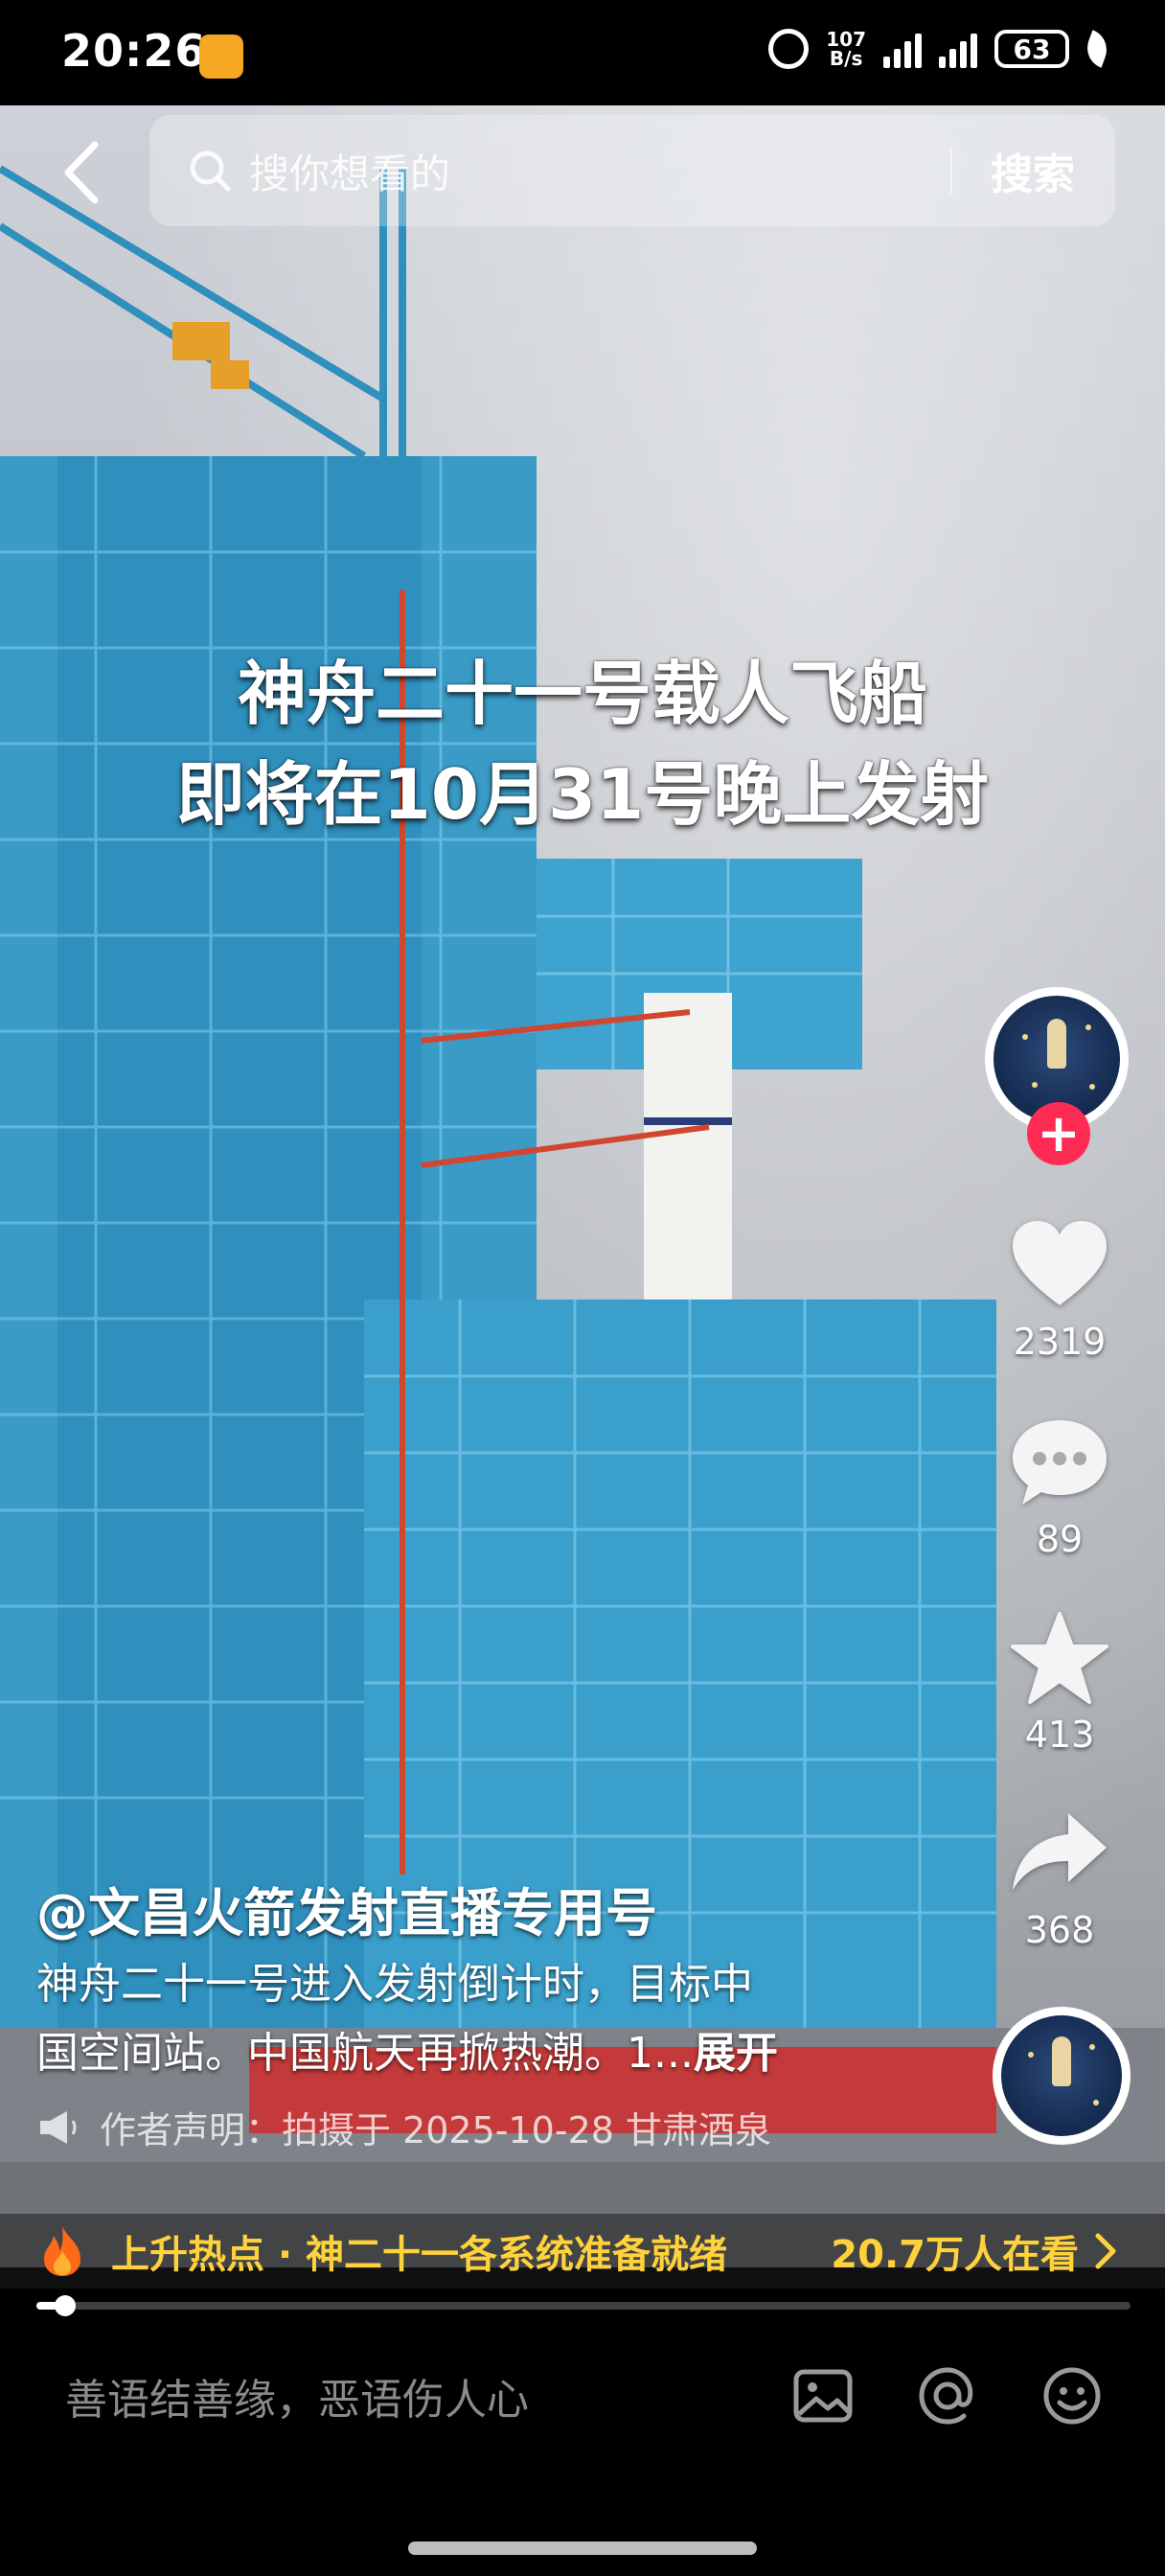  I want to click on emoji-icon, so click(1072, 2395).